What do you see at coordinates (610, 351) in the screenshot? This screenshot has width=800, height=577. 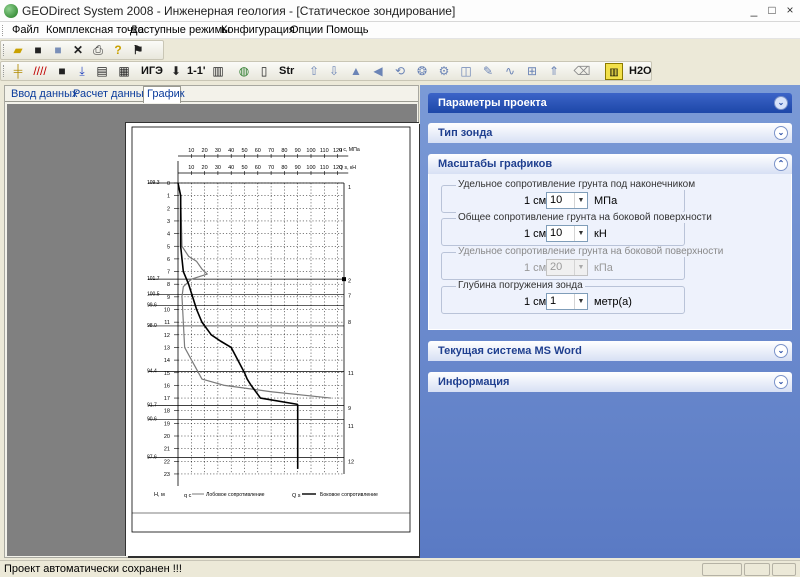 I see `panel-ms-word: Текущая система MS Word ⌄` at bounding box center [610, 351].